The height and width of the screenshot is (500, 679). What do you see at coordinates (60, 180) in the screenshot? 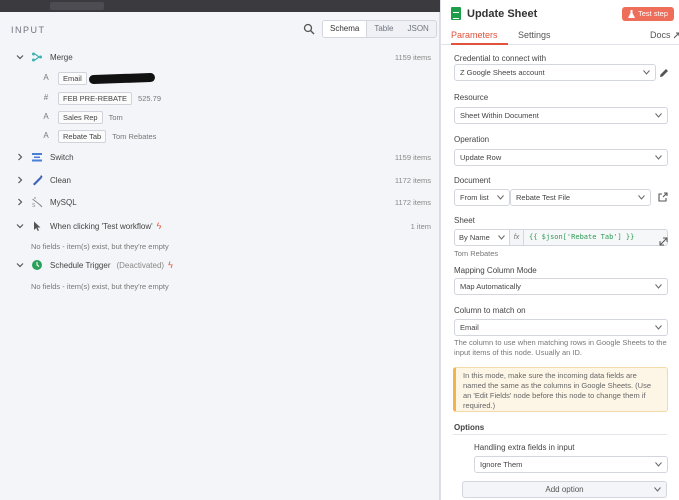
I see `node-name: Clean` at bounding box center [60, 180].